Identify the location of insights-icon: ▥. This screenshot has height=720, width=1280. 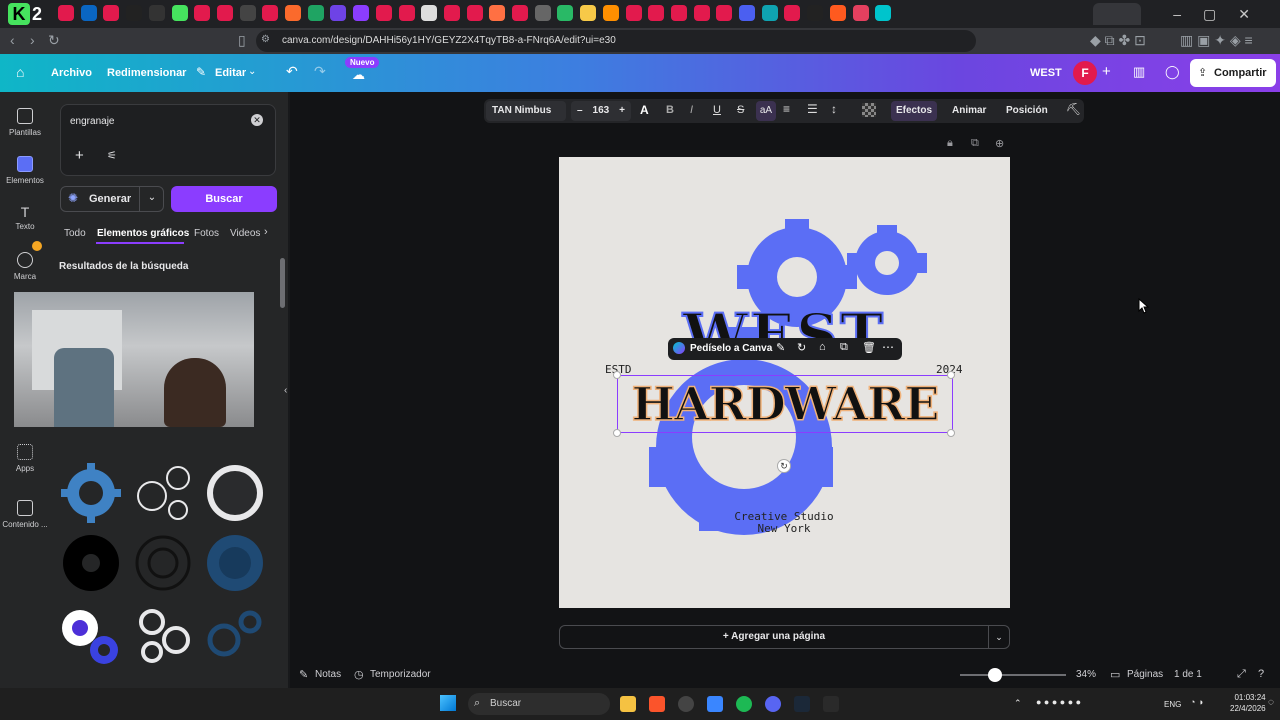
(1139, 72).